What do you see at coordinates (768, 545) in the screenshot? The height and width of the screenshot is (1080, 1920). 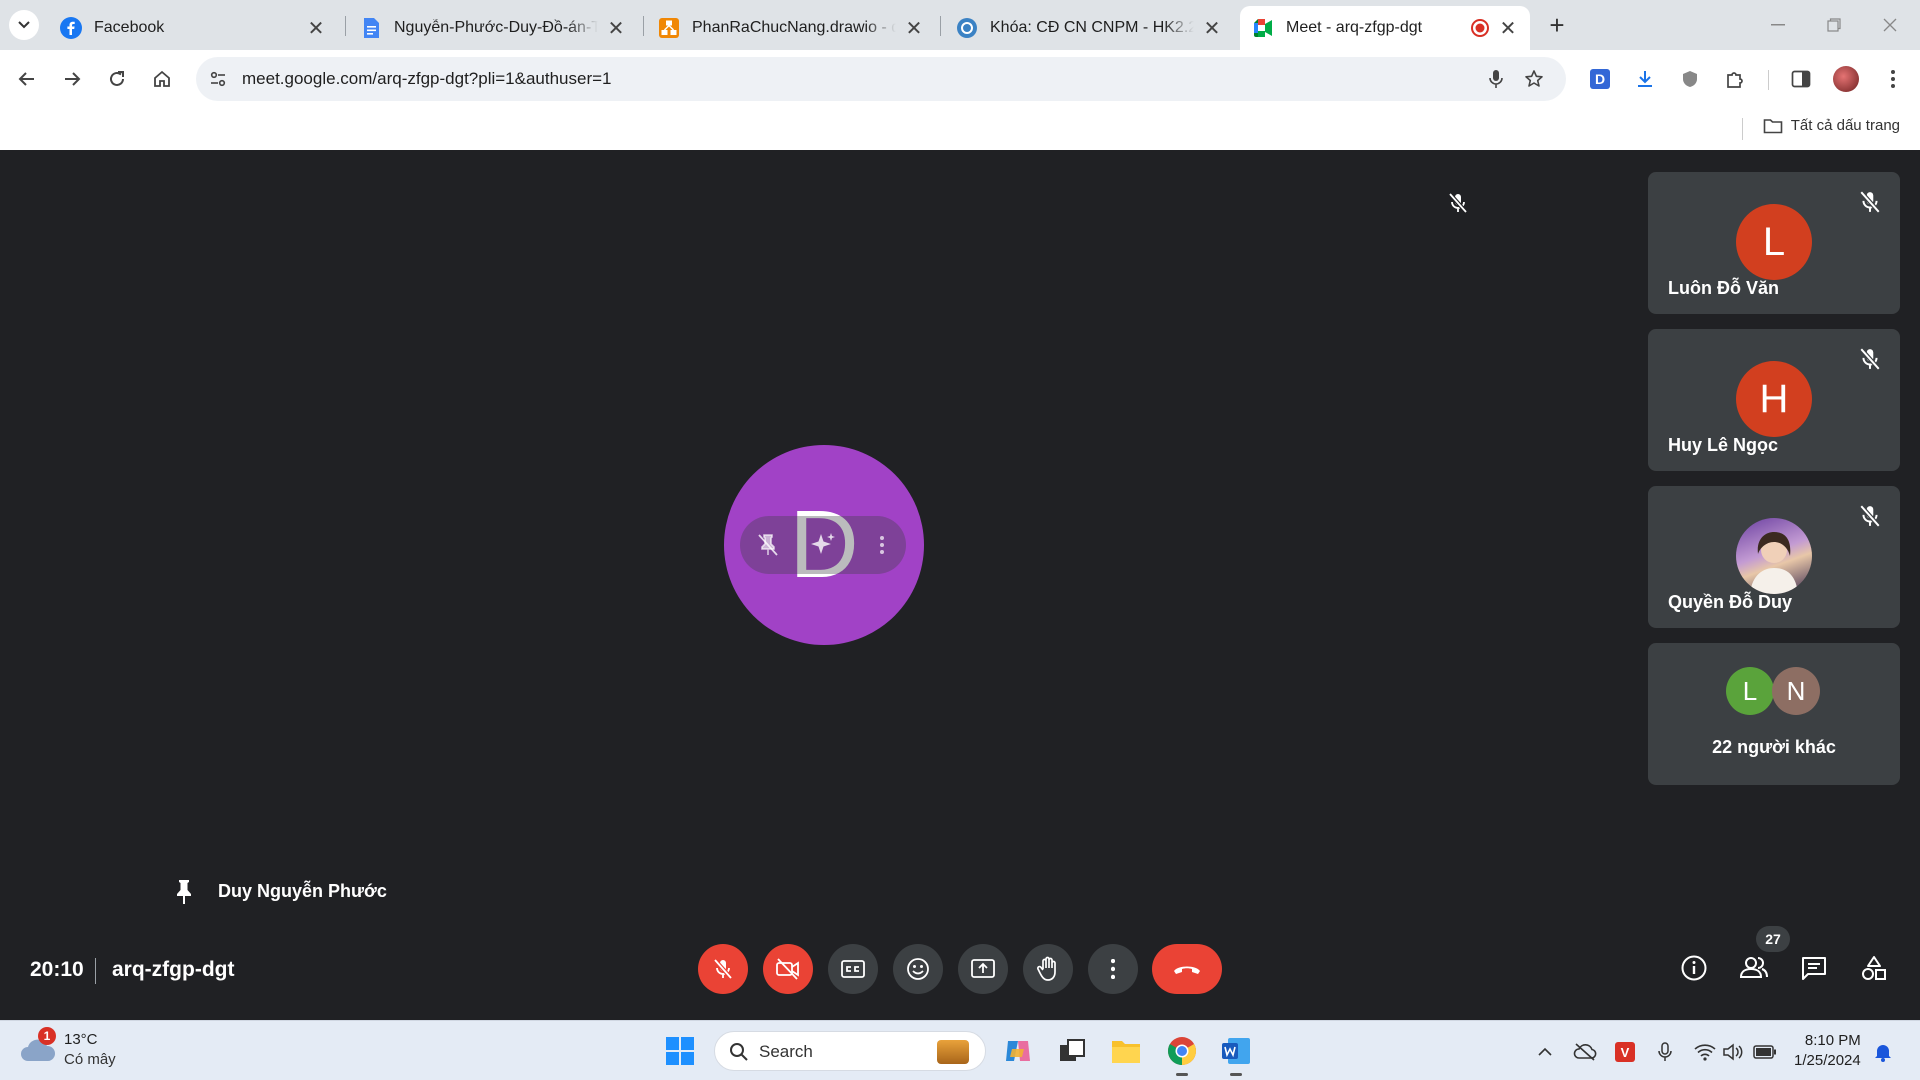 I see `unpin-button` at bounding box center [768, 545].